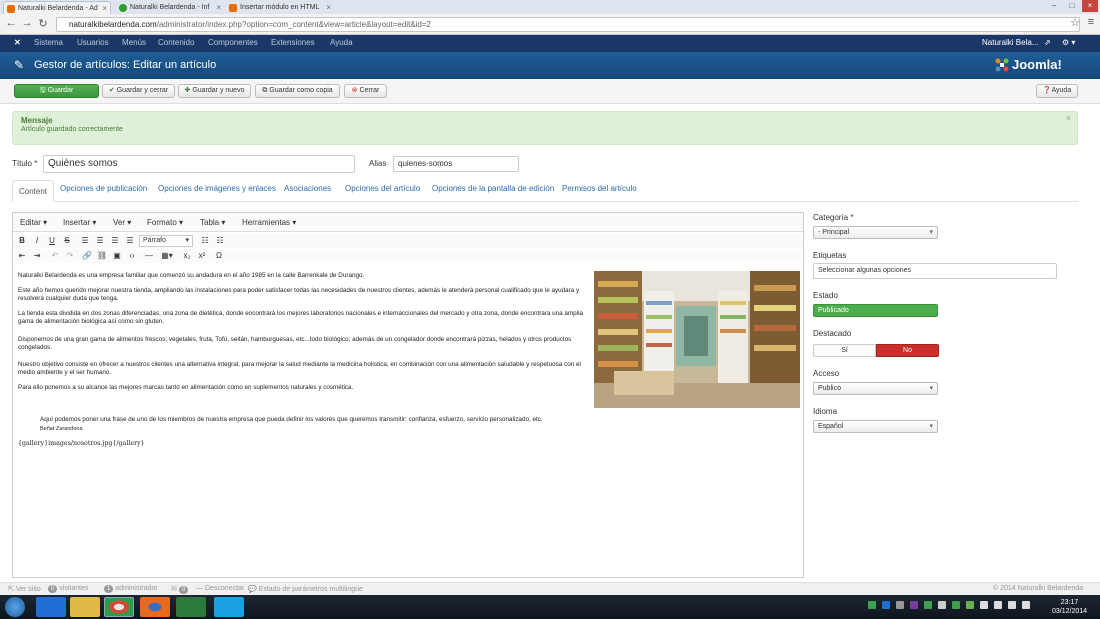 The width and height of the screenshot is (1100, 619). What do you see at coordinates (130, 241) in the screenshot?
I see `justify-icon: ☰` at bounding box center [130, 241].